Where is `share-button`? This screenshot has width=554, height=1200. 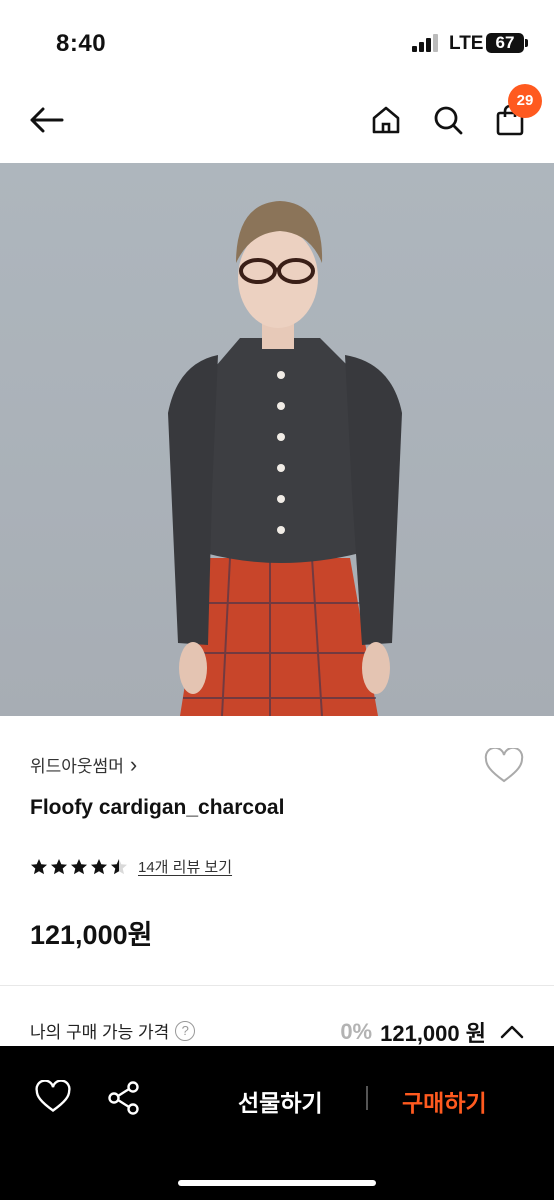
share-button is located at coordinates (124, 1098).